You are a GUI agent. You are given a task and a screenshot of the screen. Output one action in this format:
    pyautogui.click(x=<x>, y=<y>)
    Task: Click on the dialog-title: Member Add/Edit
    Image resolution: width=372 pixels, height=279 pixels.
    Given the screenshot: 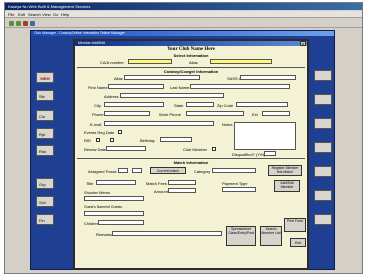 What is the action you would take?
    pyautogui.click(x=91, y=43)
    